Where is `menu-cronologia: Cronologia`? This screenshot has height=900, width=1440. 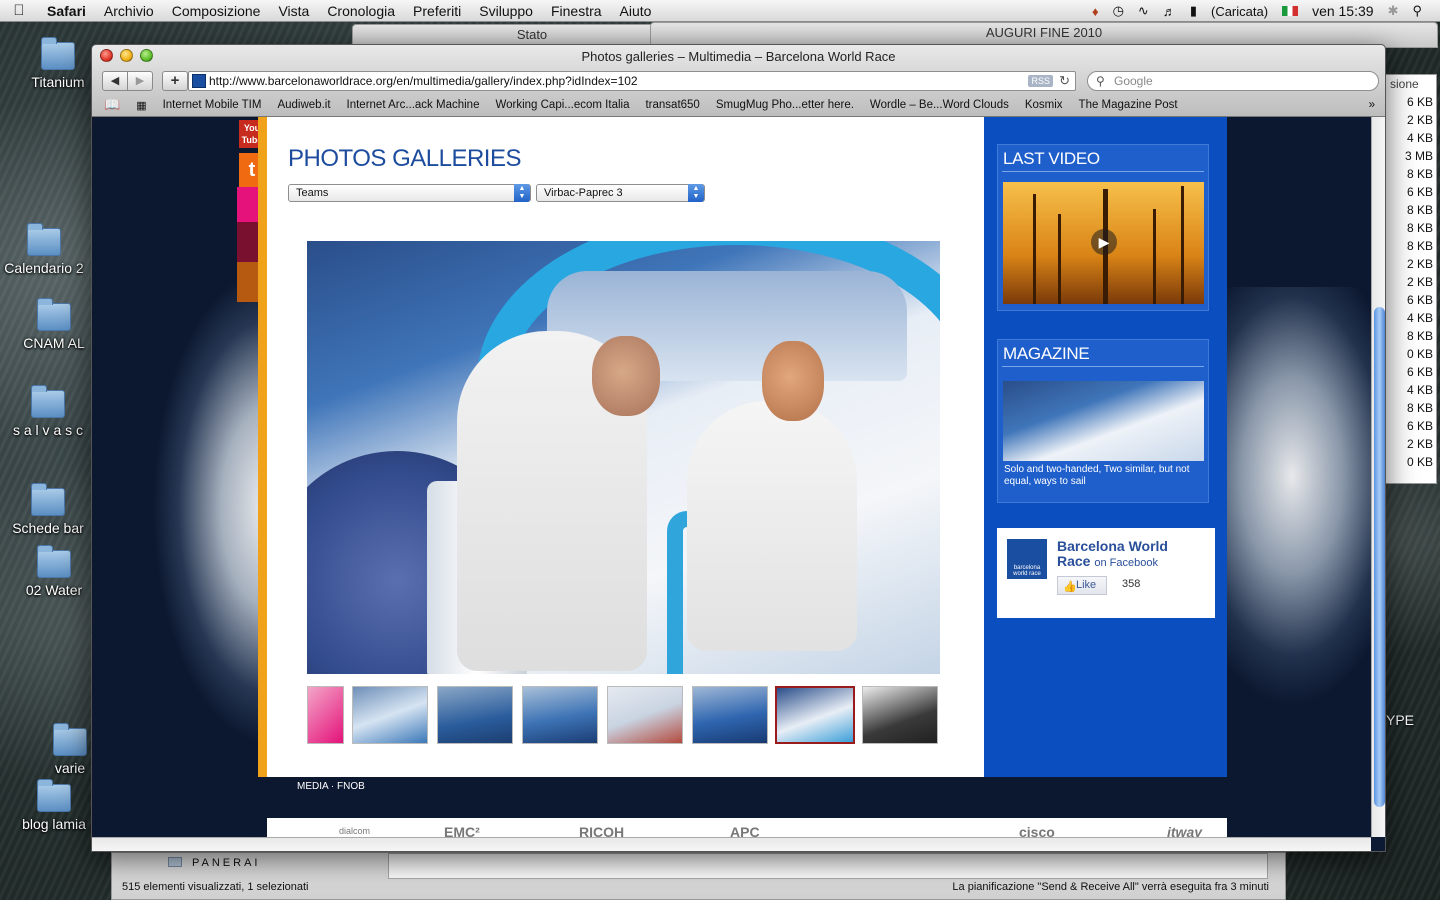 menu-cronologia: Cronologia is located at coordinates (361, 11).